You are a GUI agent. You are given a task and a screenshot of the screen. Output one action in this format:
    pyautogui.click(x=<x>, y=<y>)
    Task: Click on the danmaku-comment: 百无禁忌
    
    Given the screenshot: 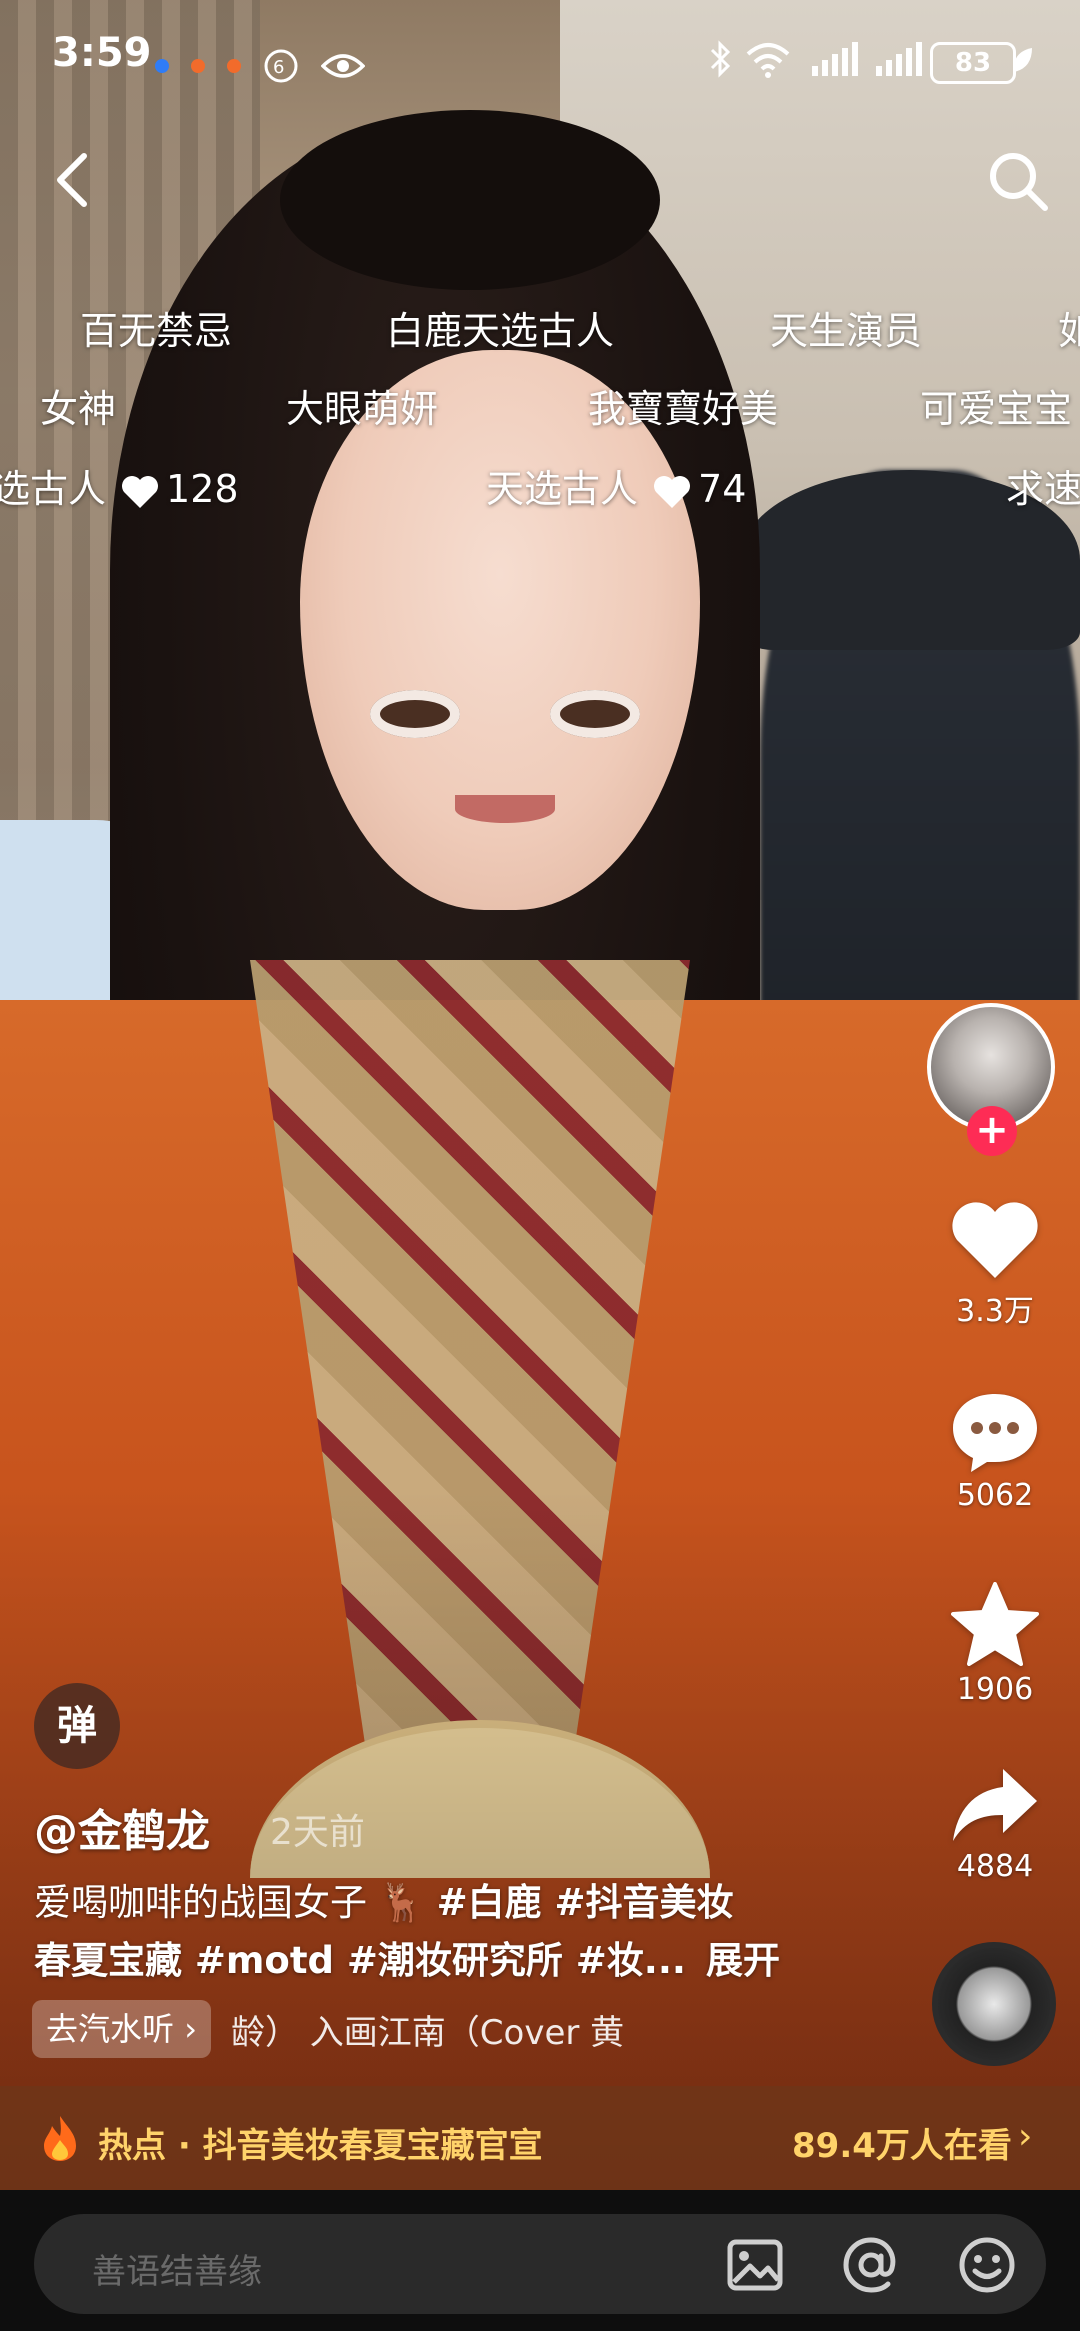 What is the action you would take?
    pyautogui.click(x=156, y=327)
    